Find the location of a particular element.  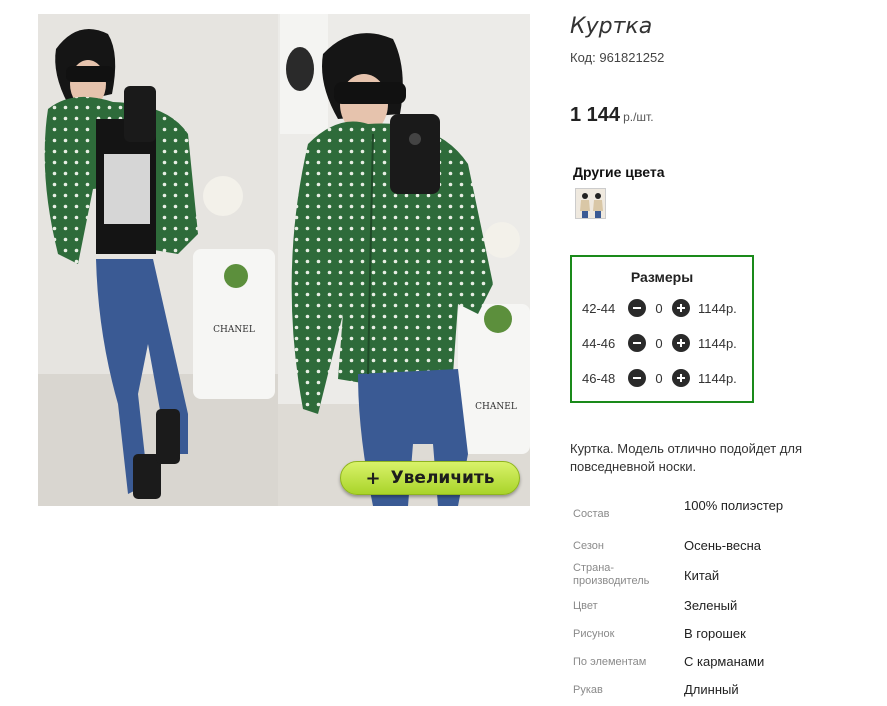

property-value: Китай is located at coordinates (702, 575).